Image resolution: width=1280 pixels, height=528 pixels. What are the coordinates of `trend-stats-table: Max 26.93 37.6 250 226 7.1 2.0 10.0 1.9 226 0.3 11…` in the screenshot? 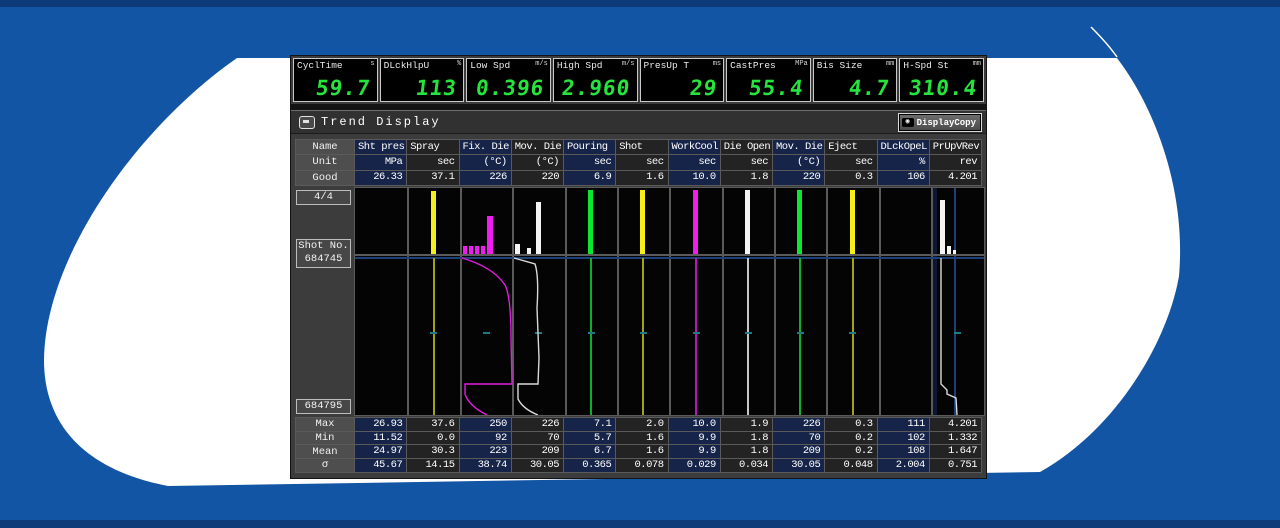 It's located at (638, 445).